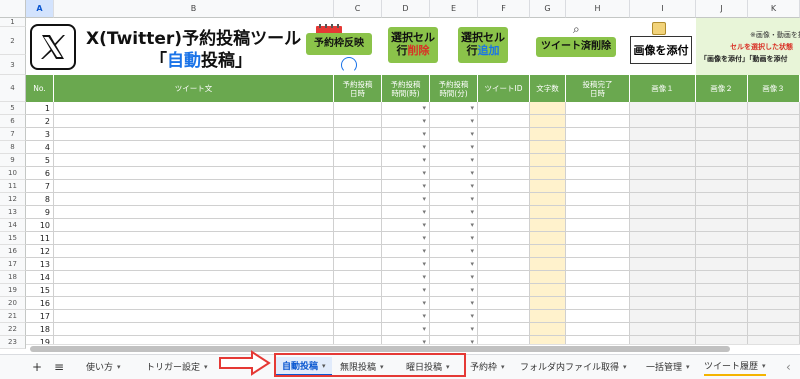 This screenshot has height=379, width=800. What do you see at coordinates (37, 366) in the screenshot?
I see `add-sheet-icon: +` at bounding box center [37, 366].